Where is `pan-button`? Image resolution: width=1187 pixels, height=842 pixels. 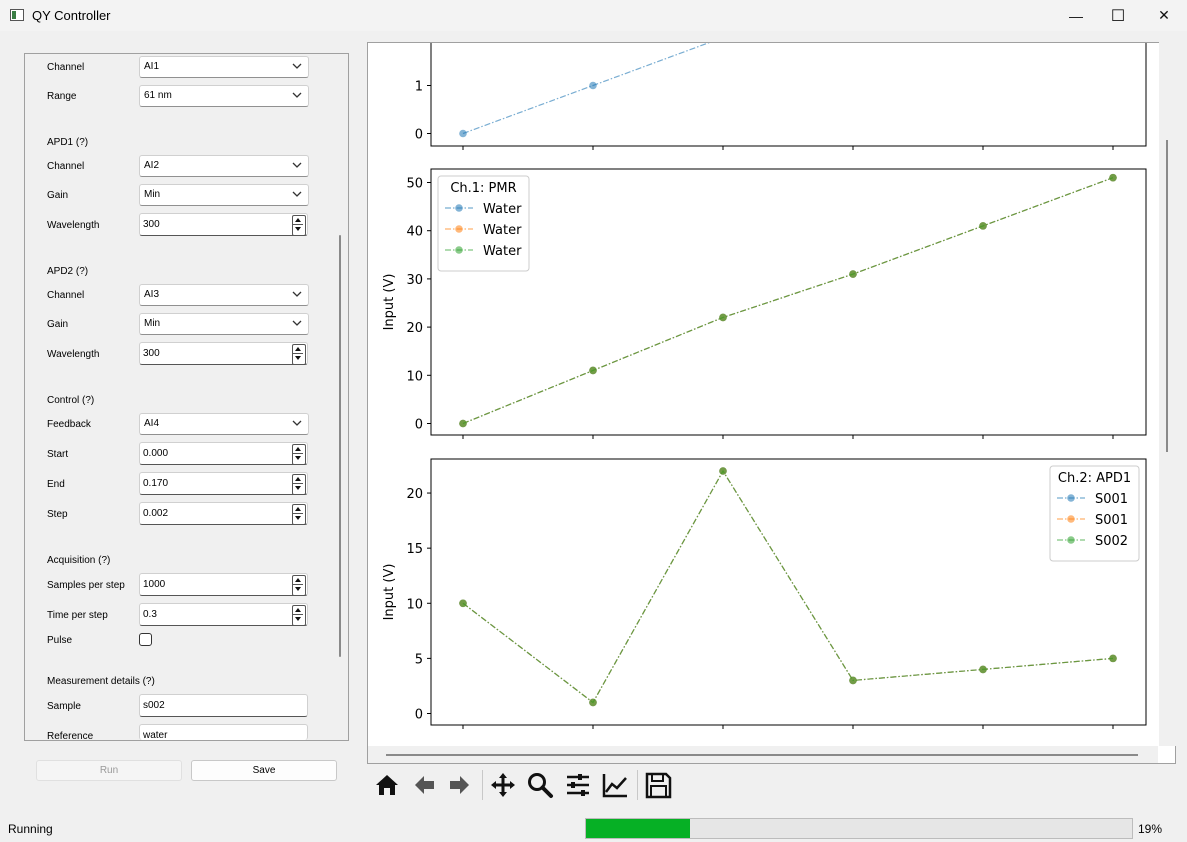
pan-button is located at coordinates (503, 785).